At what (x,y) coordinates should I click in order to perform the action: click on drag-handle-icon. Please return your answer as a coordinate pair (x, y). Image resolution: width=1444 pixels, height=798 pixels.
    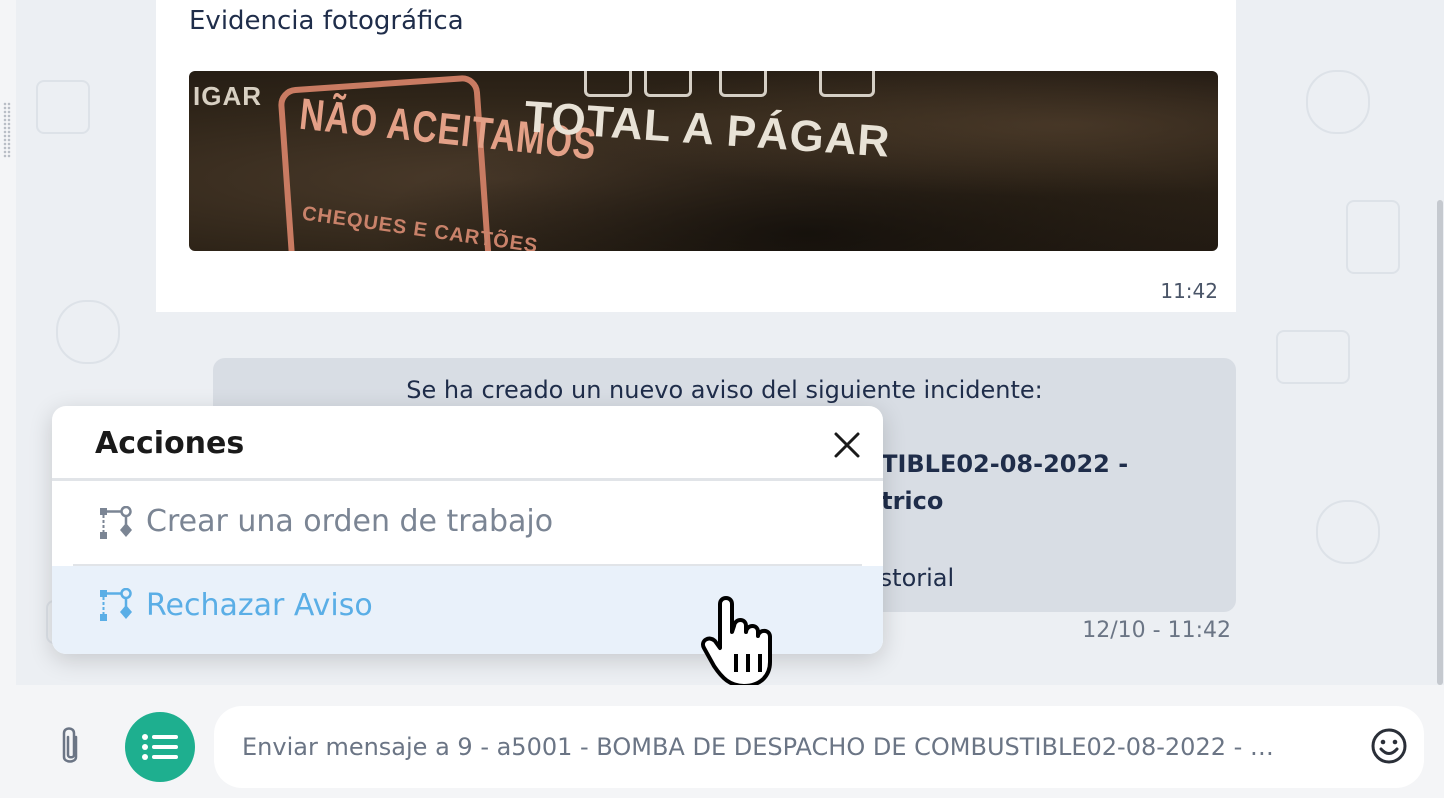
    Looking at the image, I should click on (7, 130).